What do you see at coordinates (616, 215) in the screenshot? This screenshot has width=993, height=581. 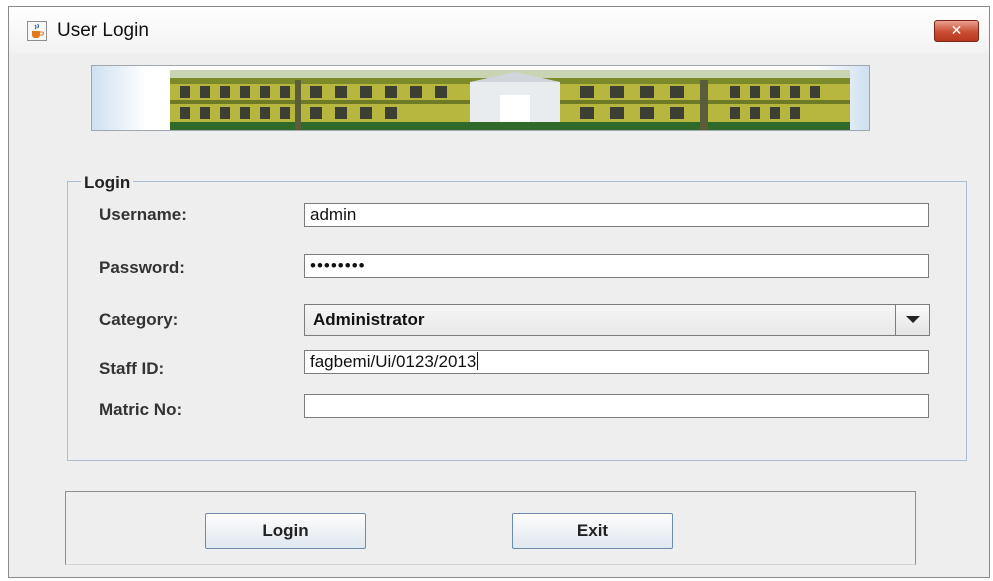 I see `username-field: admin` at bounding box center [616, 215].